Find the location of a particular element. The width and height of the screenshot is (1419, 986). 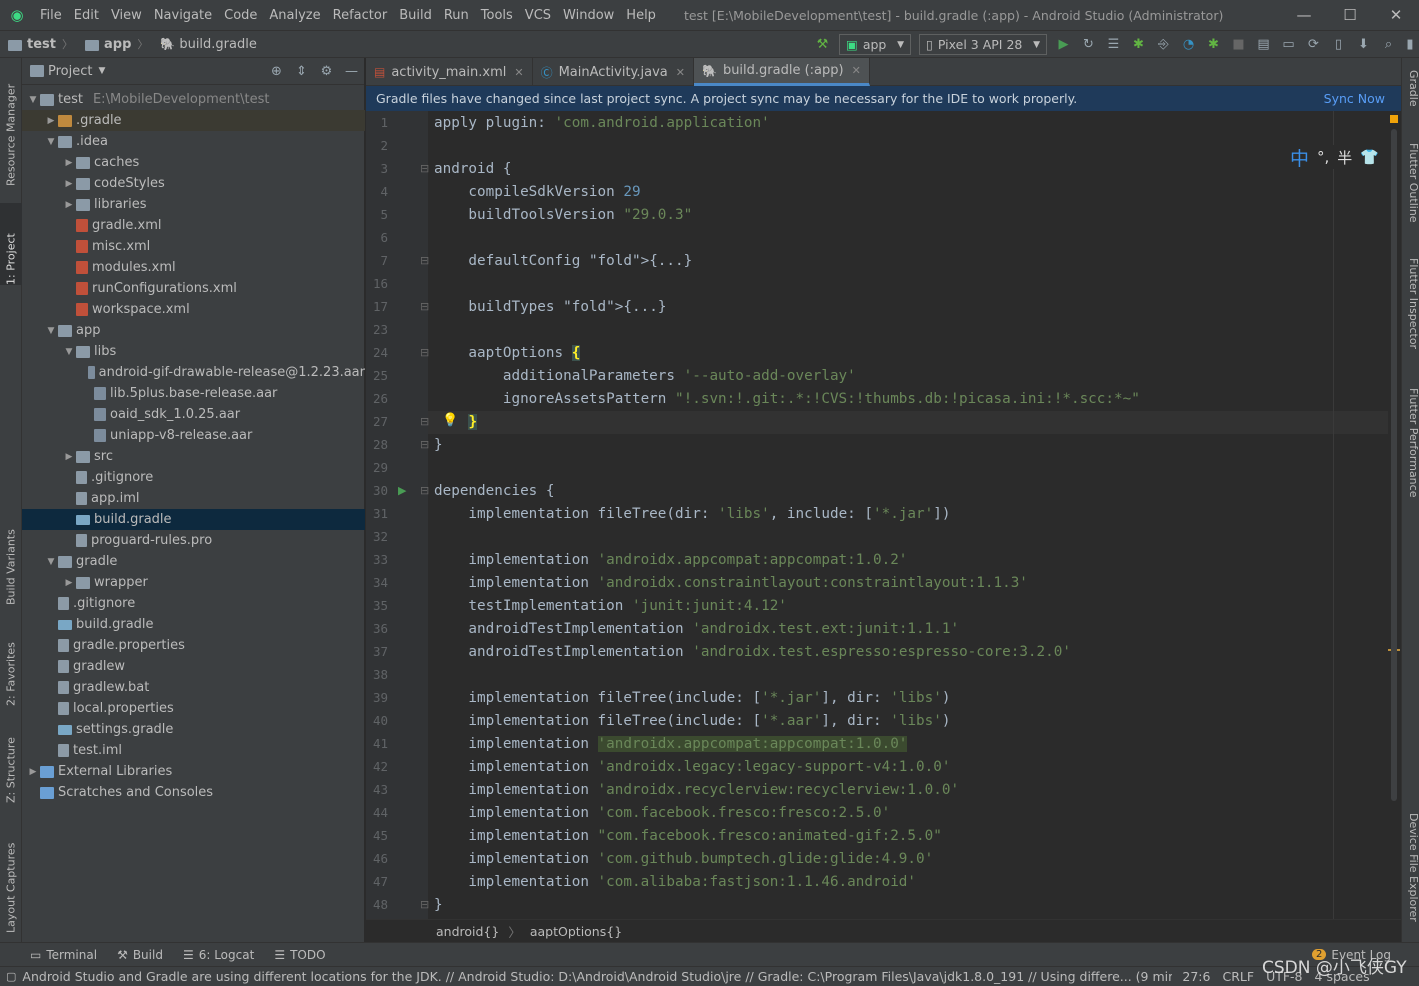

menu-view: View is located at coordinates (126, 15).